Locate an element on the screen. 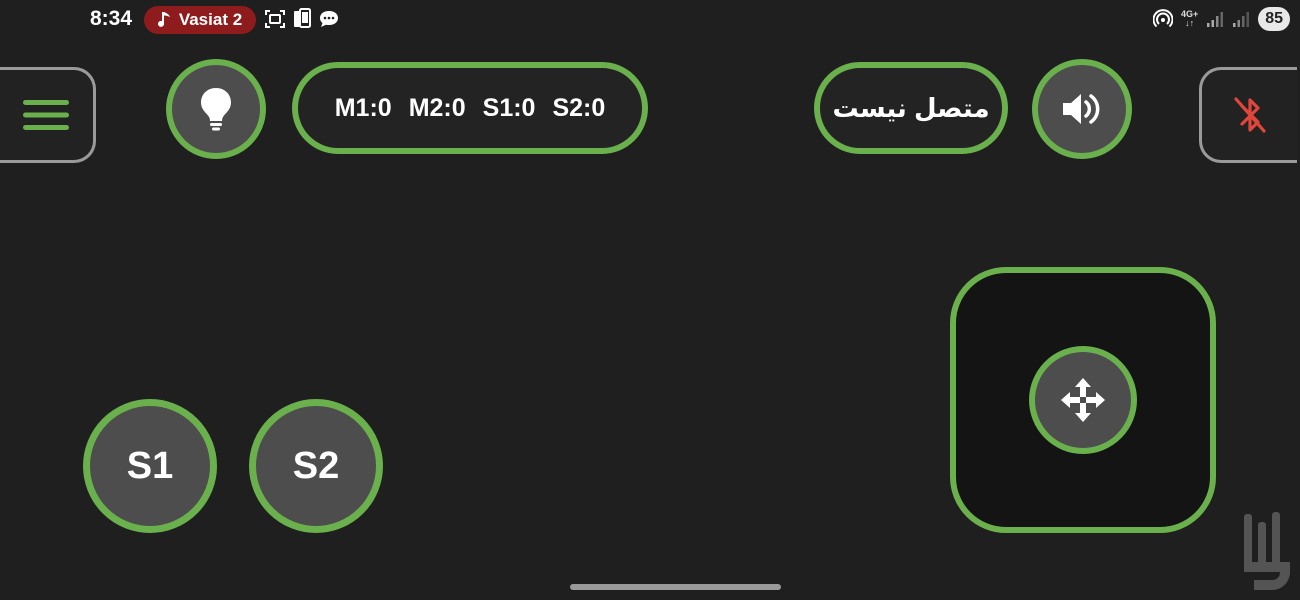 This screenshot has height=600, width=1300. hotspot-icon is located at coordinates (1162, 18).